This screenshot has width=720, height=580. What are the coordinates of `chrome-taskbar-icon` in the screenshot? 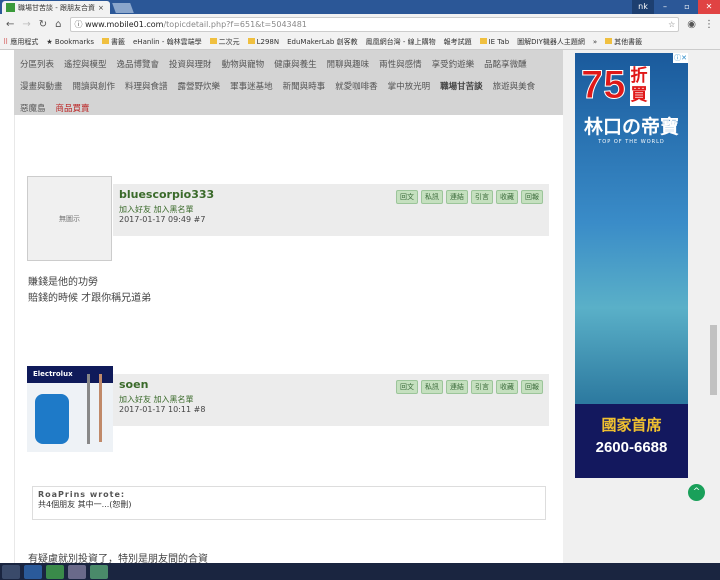 It's located at (11, 571).